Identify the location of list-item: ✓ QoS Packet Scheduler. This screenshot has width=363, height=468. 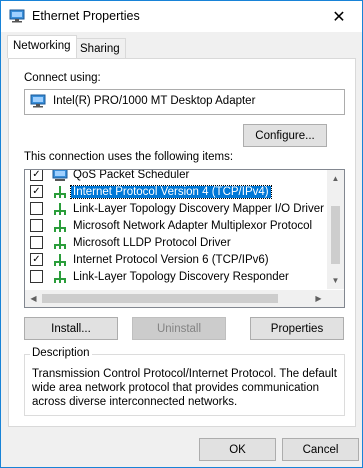
(176, 176).